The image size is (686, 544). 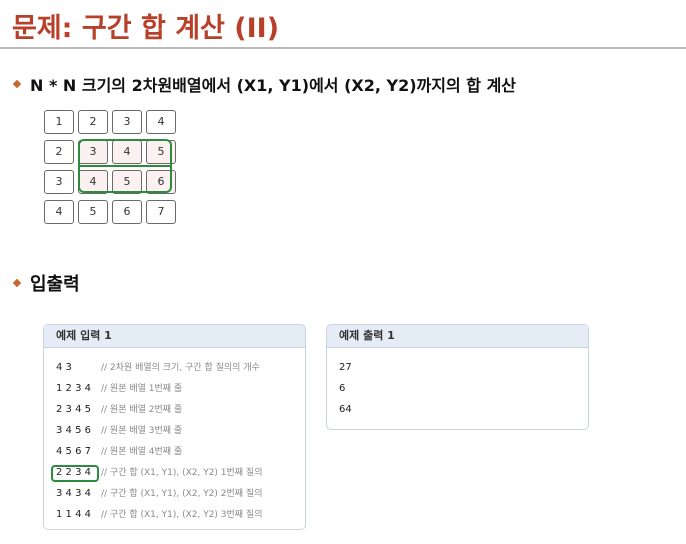 I want to click on output-line: 6, so click(x=342, y=388).